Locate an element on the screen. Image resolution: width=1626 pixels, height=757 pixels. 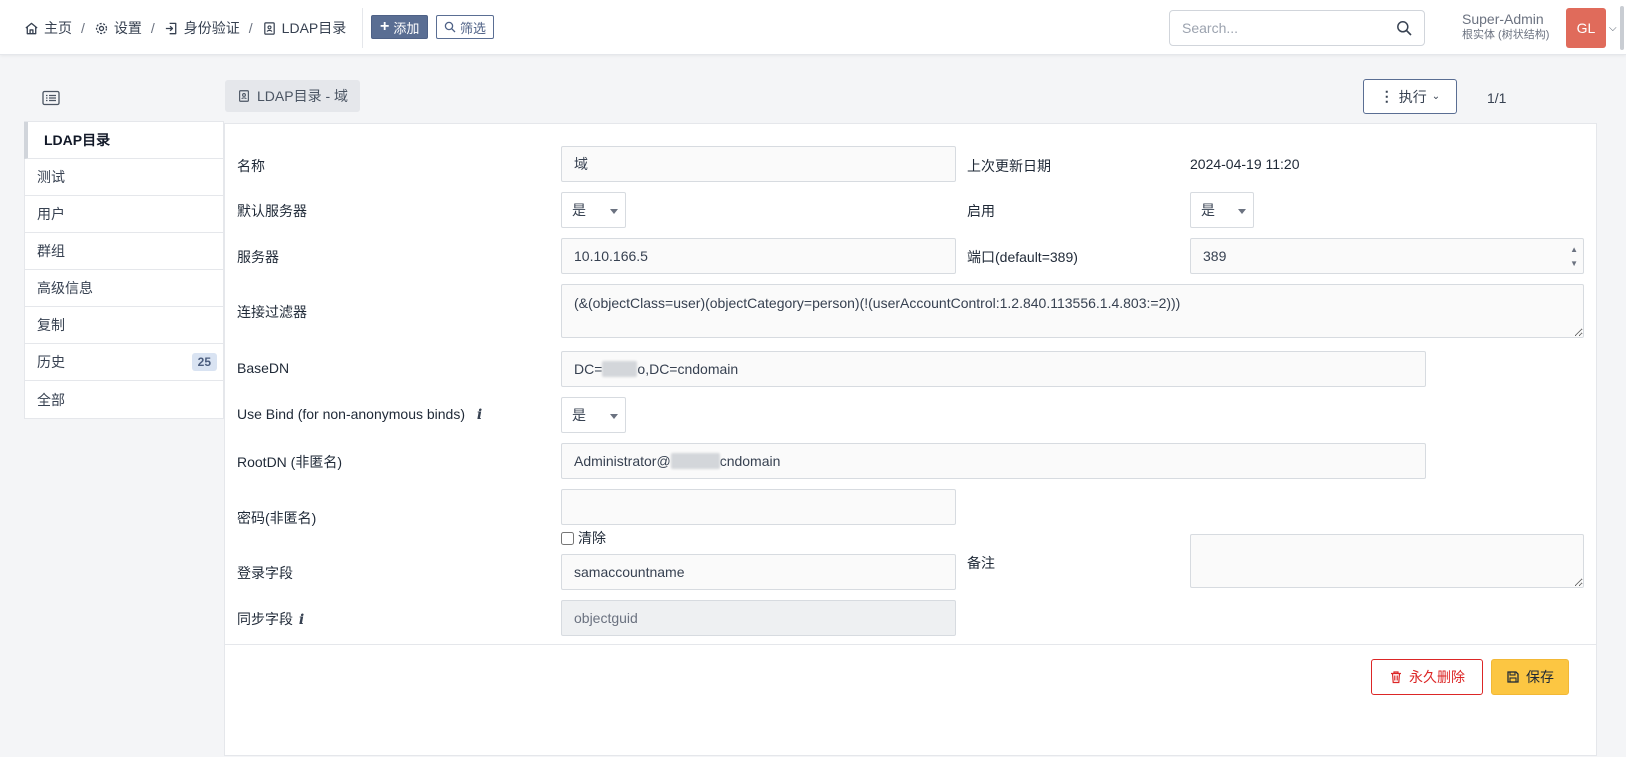
tab-advanced: 高级信息 is located at coordinates (124, 288).